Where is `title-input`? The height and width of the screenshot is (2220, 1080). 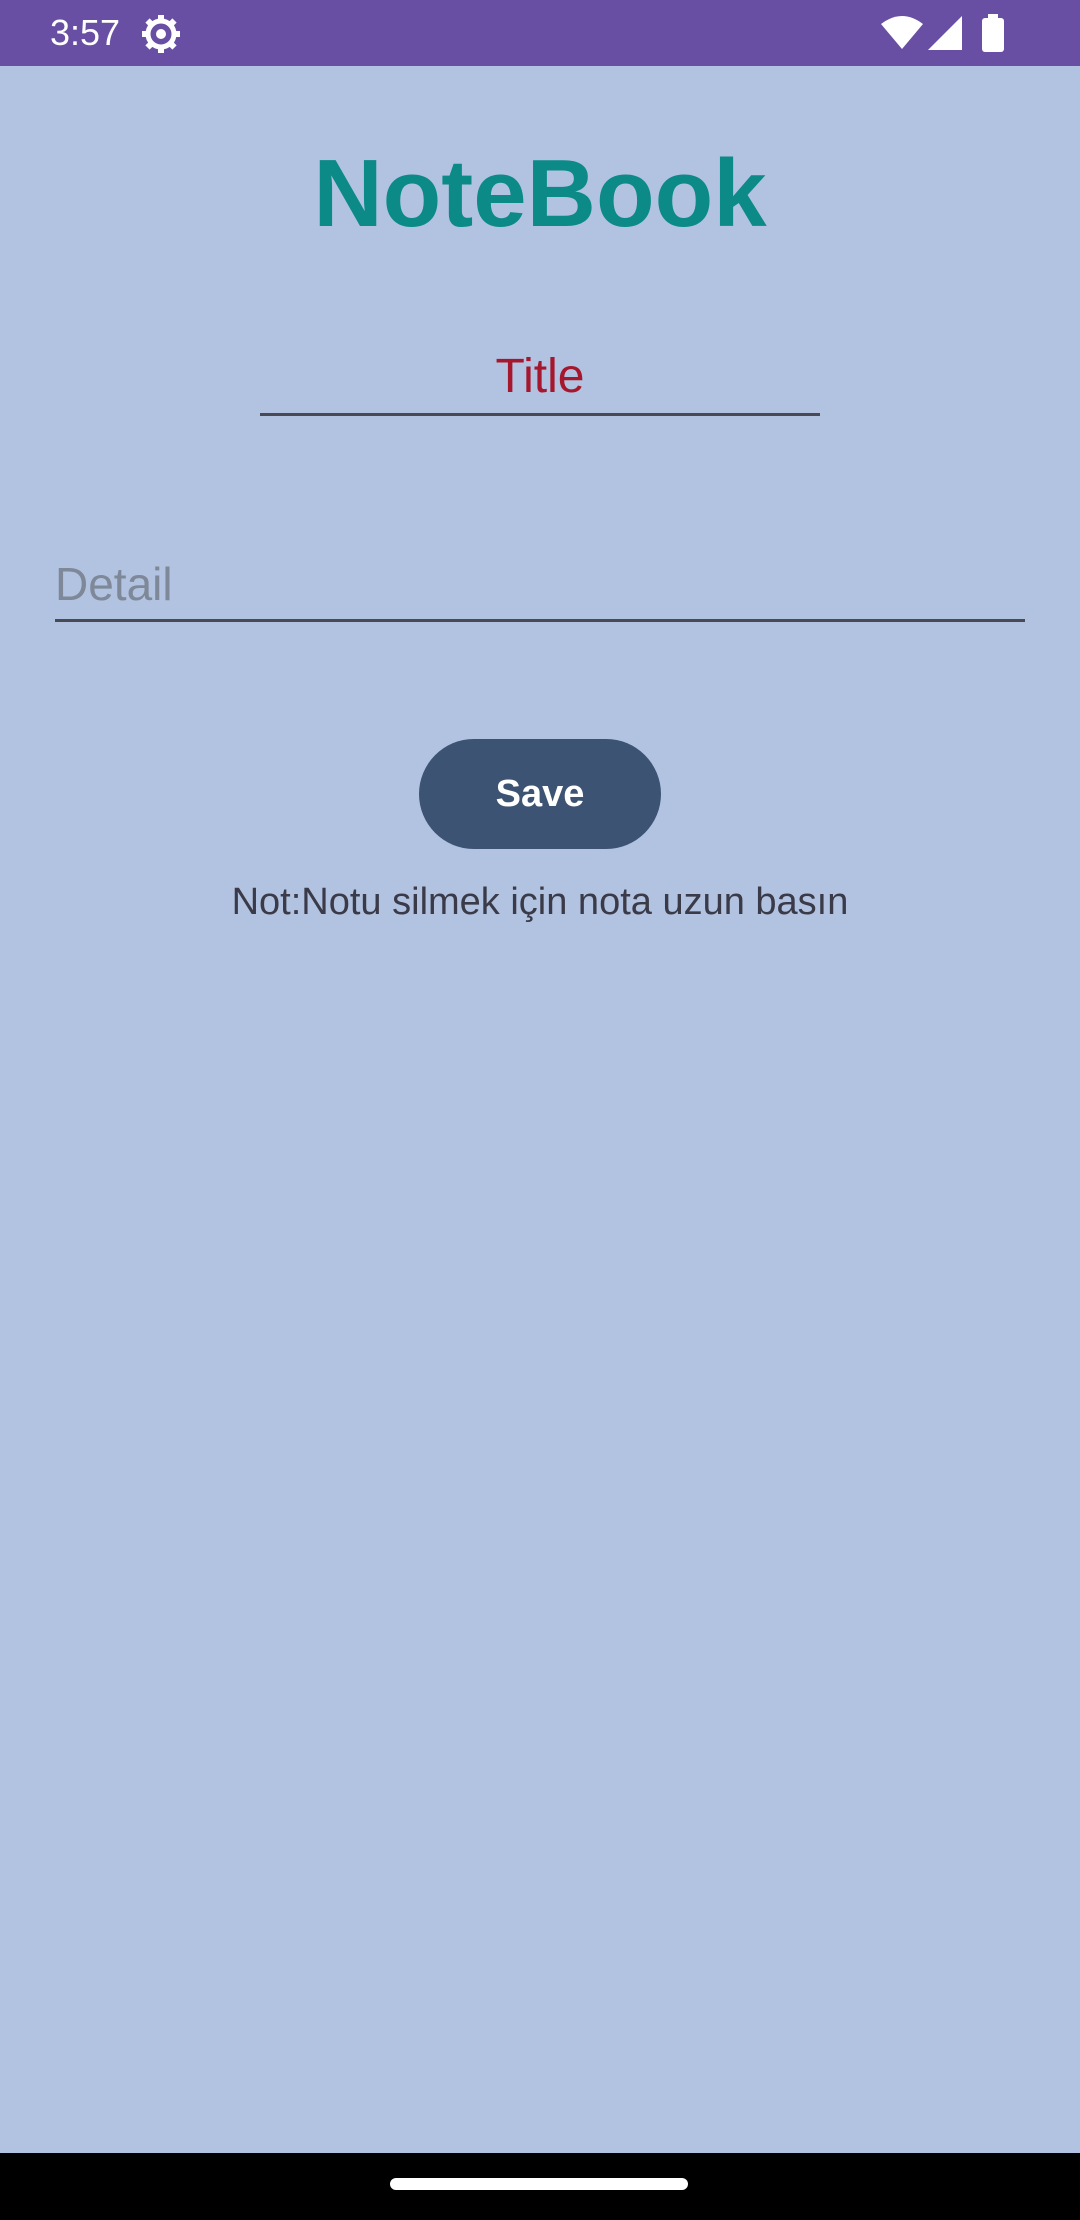
title-input is located at coordinates (540, 378).